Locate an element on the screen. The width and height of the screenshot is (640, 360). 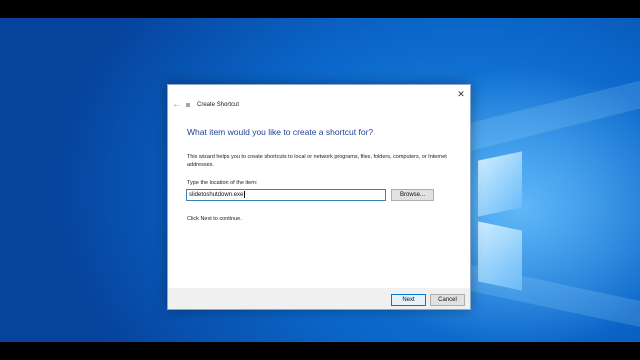
dialog-title: Create Shortcut is located at coordinates (218, 105).